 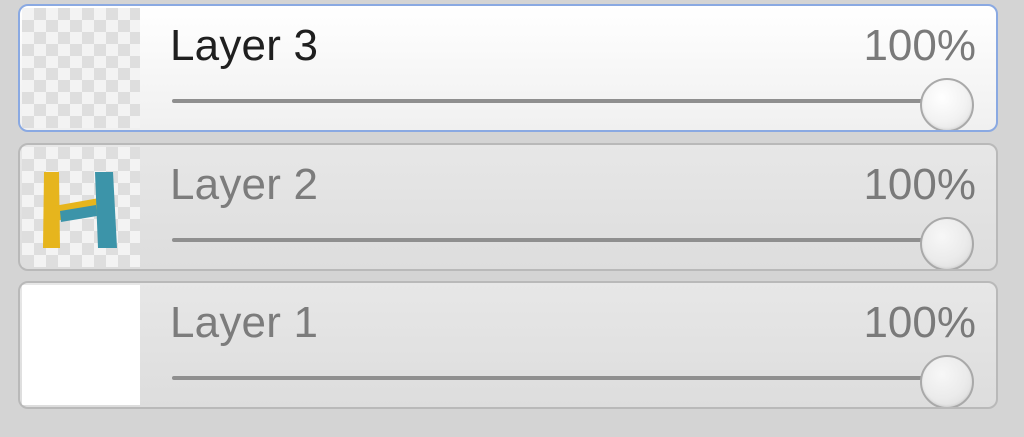 I want to click on layer-name: Layer 3, so click(x=244, y=45).